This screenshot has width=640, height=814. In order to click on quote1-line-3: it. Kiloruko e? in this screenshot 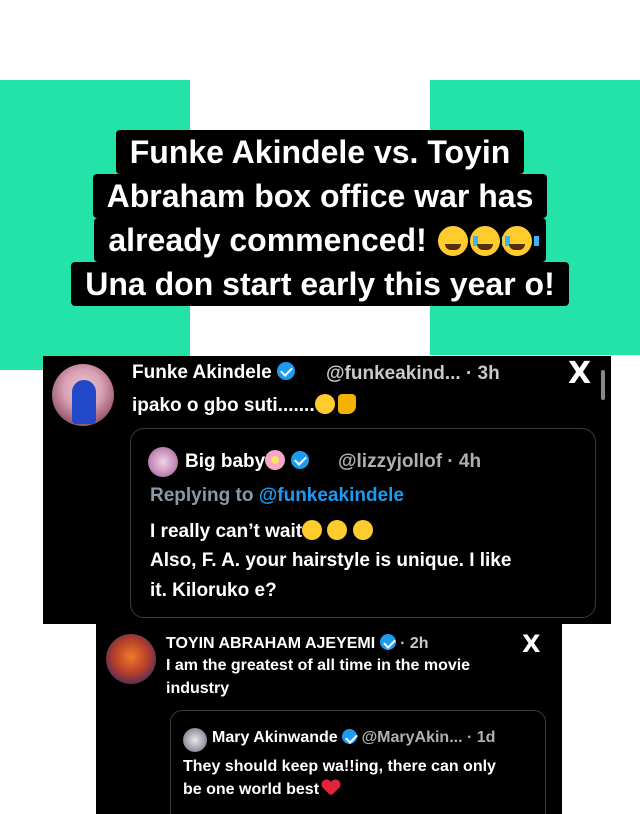, I will do `click(213, 590)`.